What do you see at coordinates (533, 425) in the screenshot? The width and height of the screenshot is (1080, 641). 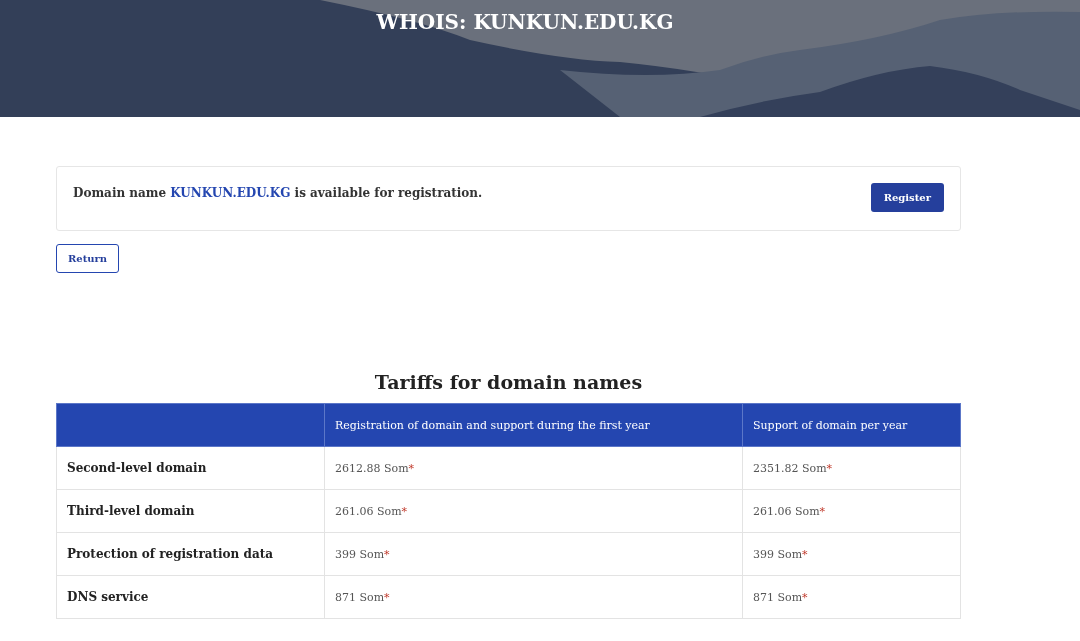 I see `column-header: Registration of domain and support during the first year` at bounding box center [533, 425].